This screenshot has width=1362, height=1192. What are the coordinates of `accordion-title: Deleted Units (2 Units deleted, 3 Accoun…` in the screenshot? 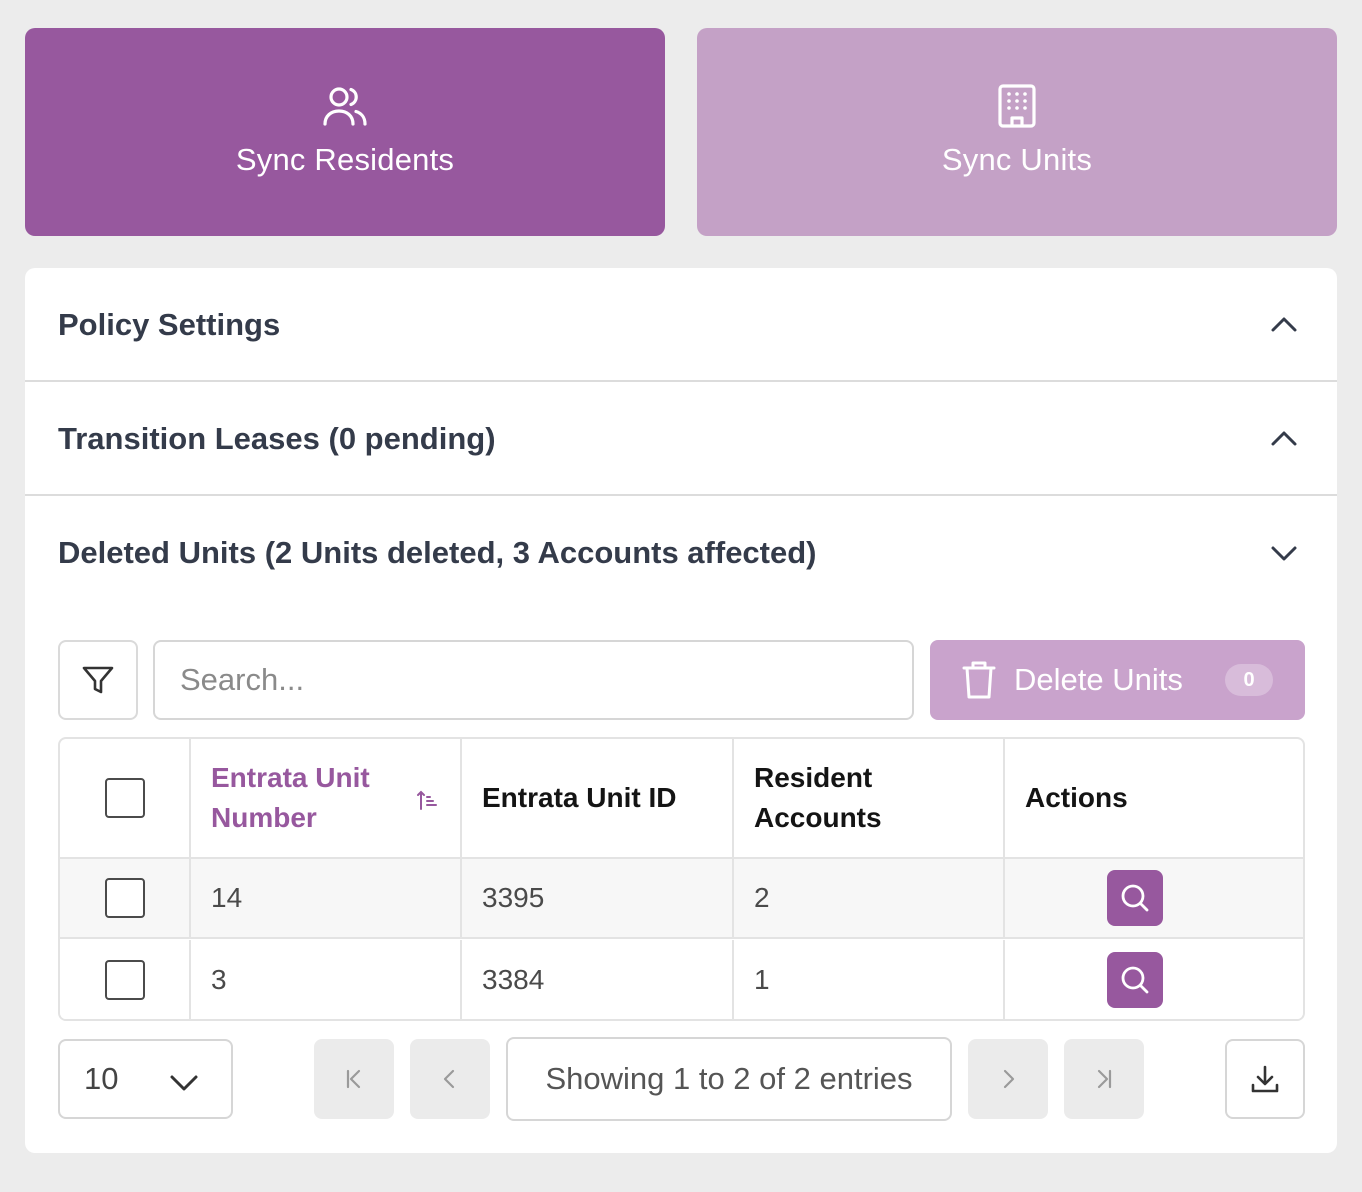 It's located at (437, 552).